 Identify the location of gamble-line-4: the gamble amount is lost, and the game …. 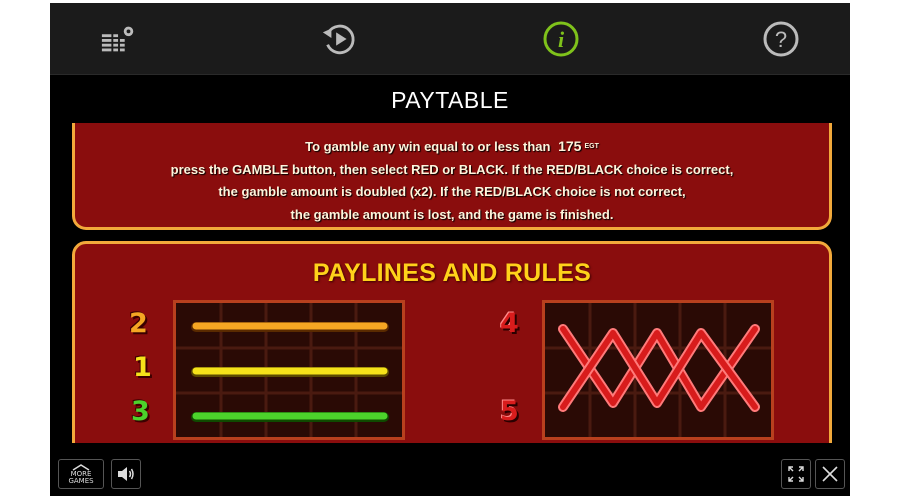
(452, 214).